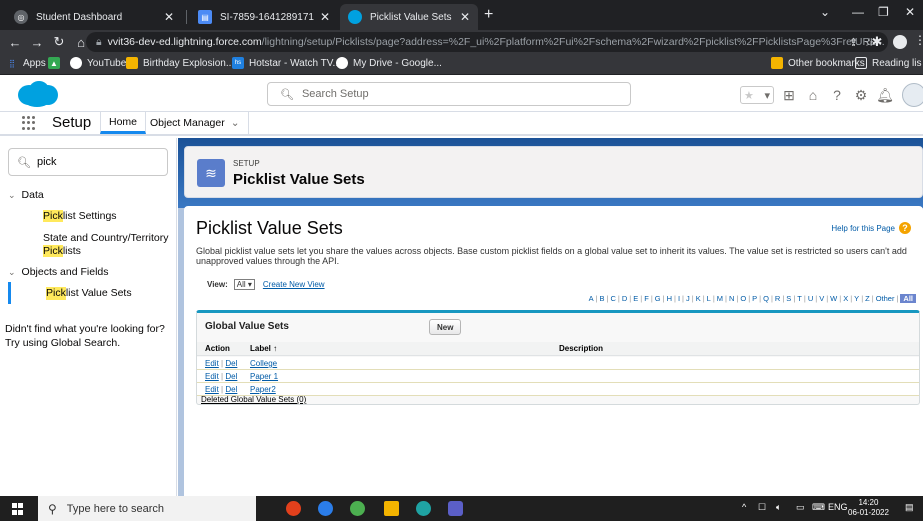 Image resolution: width=923 pixels, height=521 pixels. What do you see at coordinates (409, 17) in the screenshot?
I see `browser-tab-salesforce: Picklist Value Sets | Salesforce ✕` at bounding box center [409, 17].